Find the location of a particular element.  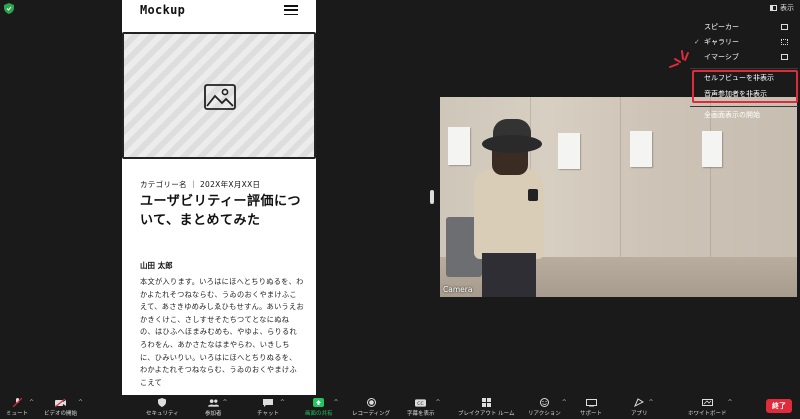

person-legs is located at coordinates (509, 275).